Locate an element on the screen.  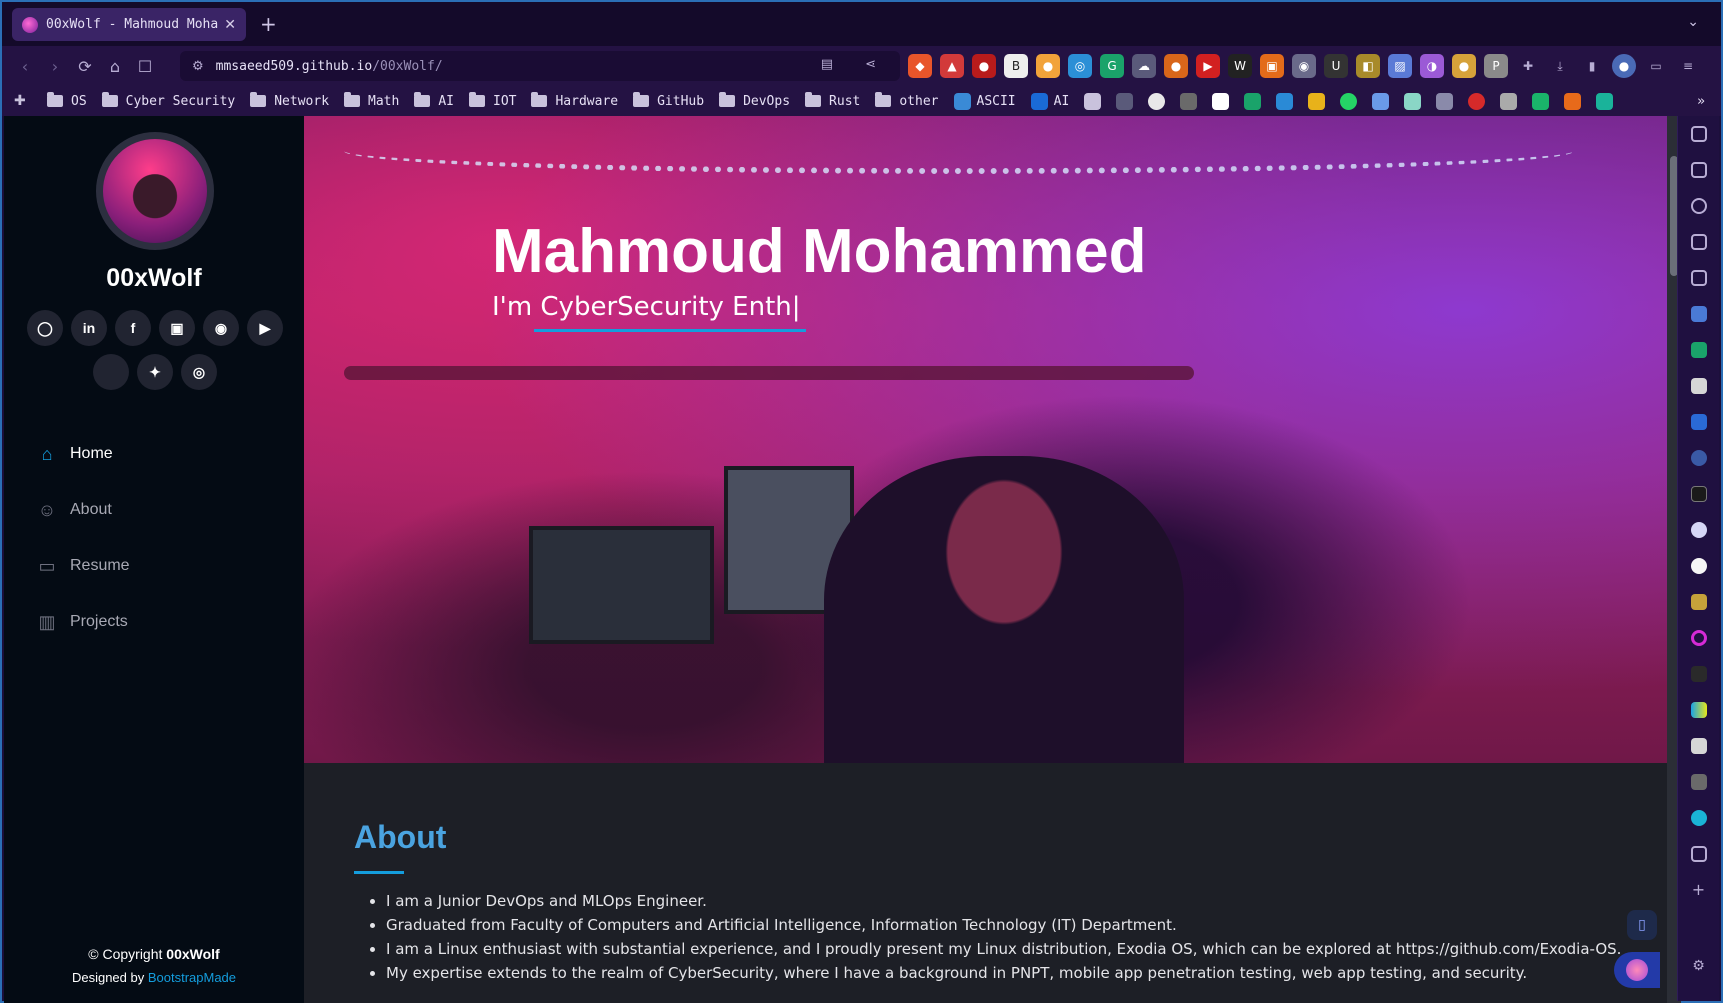
github-icon is located at coordinates (1157, 101).